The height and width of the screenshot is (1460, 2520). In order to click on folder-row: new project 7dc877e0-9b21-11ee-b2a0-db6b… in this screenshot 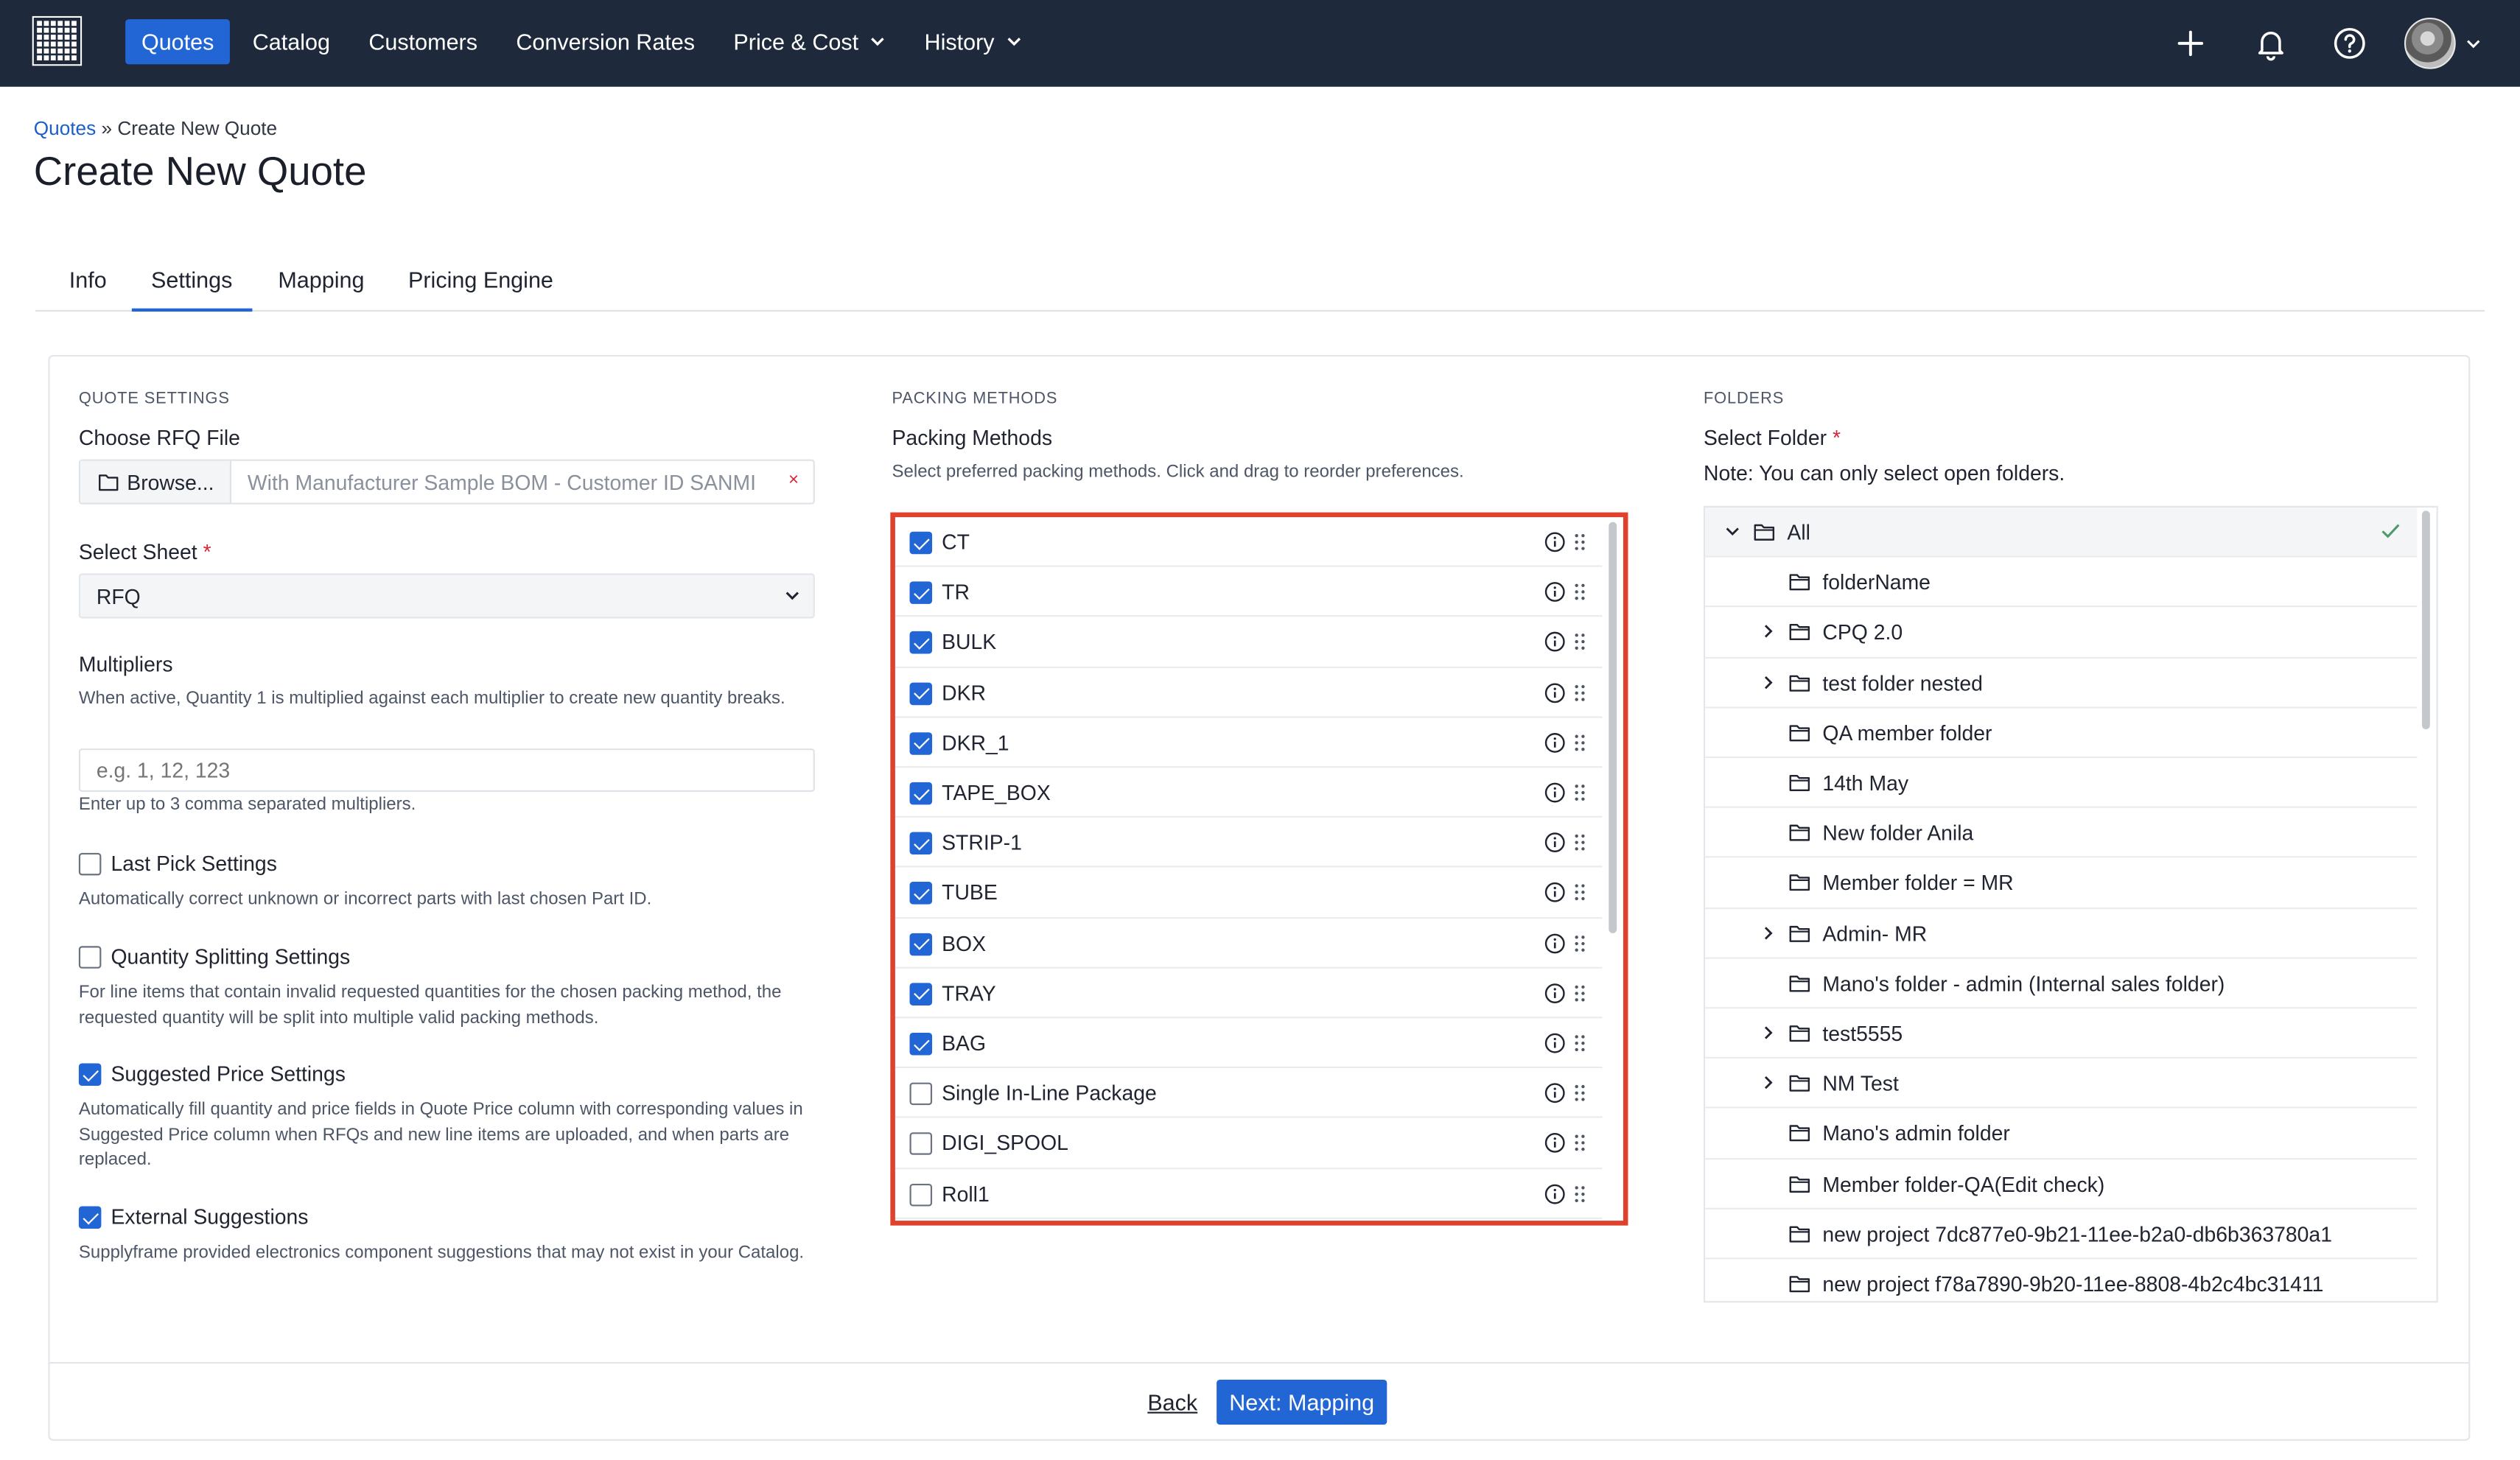, I will do `click(2061, 1234)`.